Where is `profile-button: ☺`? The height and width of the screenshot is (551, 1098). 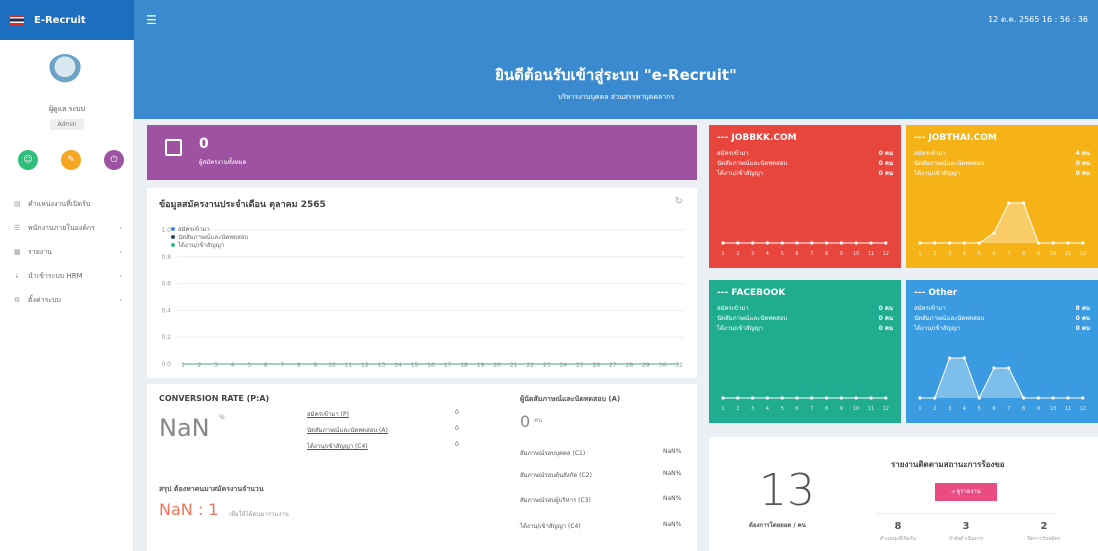 profile-button: ☺ is located at coordinates (28, 160).